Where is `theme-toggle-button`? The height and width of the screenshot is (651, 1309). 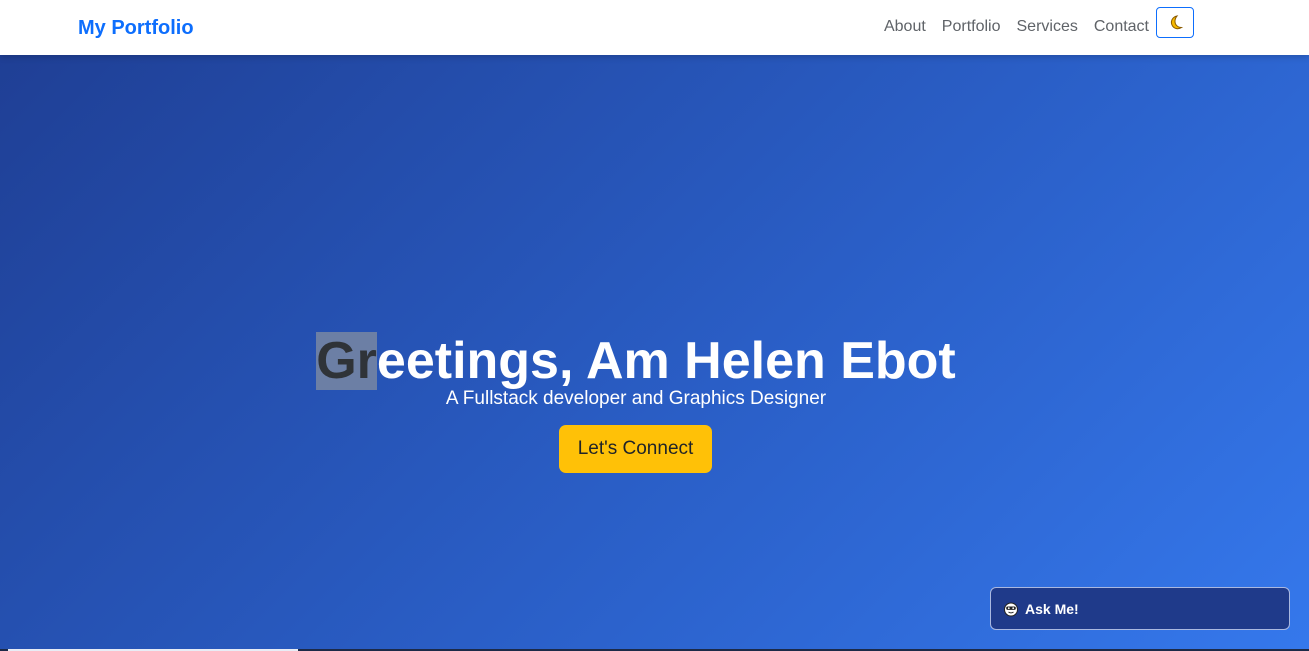
theme-toggle-button is located at coordinates (1175, 22).